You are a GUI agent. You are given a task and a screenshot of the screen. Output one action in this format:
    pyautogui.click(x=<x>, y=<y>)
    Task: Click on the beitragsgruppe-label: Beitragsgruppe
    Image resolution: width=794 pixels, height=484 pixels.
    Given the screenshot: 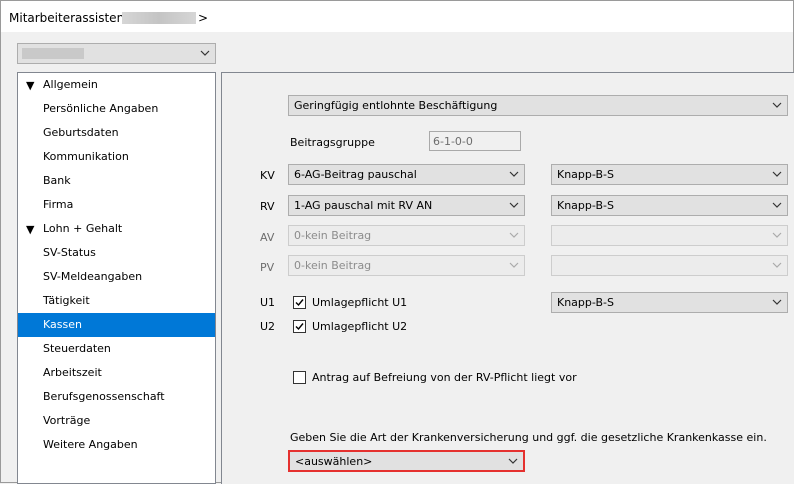 What is the action you would take?
    pyautogui.click(x=332, y=142)
    